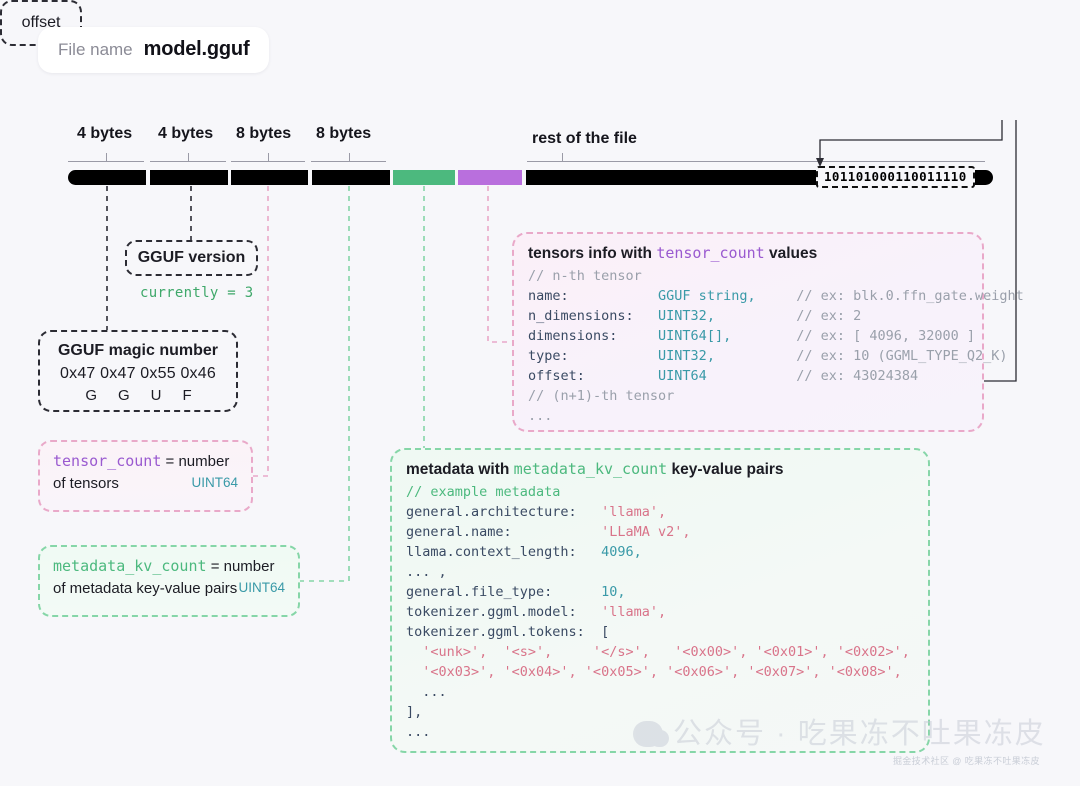 The image size is (1080, 786). I want to click on gguf-version-note: currently = 3, so click(197, 293).